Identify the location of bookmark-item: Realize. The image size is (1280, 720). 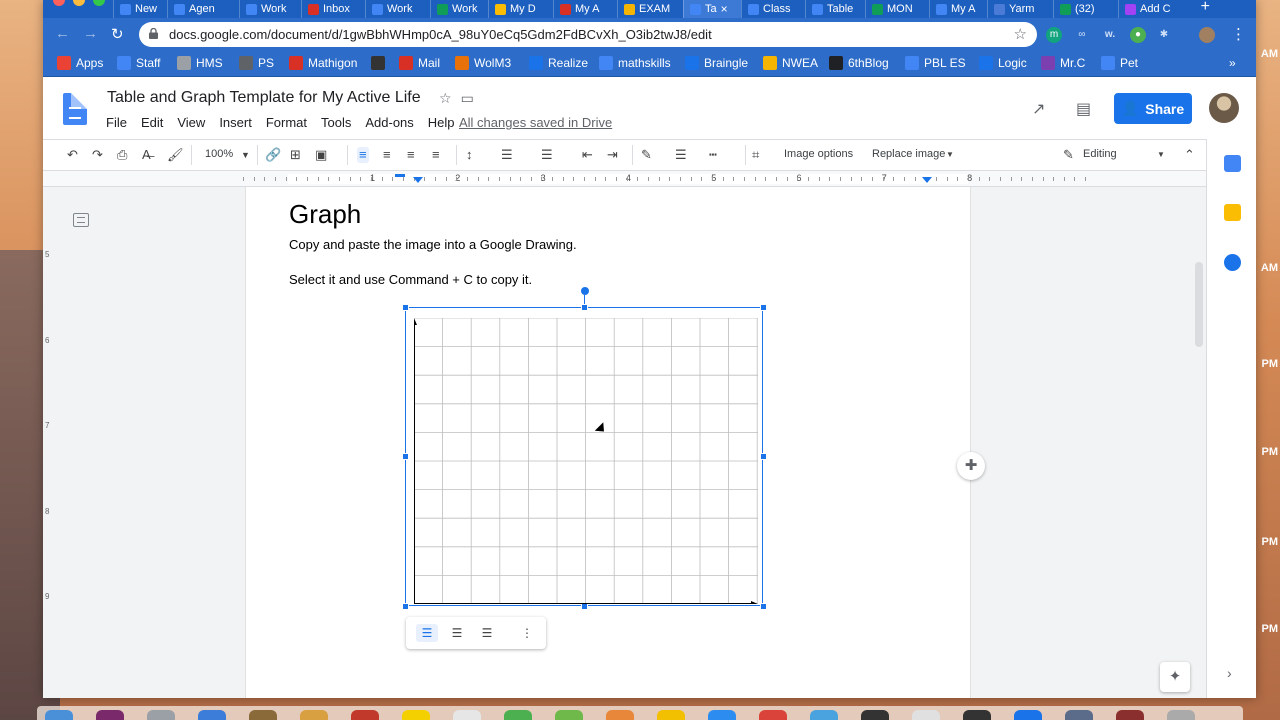
(558, 63).